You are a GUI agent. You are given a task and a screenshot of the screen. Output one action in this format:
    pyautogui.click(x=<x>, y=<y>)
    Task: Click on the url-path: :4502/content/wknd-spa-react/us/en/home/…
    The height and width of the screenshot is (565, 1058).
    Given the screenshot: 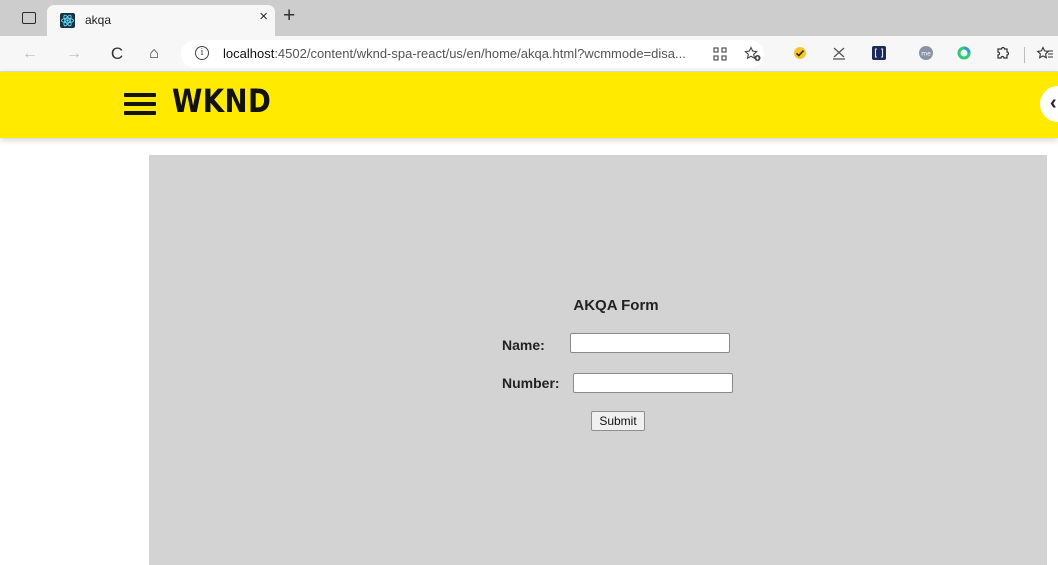 What is the action you would take?
    pyautogui.click(x=480, y=53)
    